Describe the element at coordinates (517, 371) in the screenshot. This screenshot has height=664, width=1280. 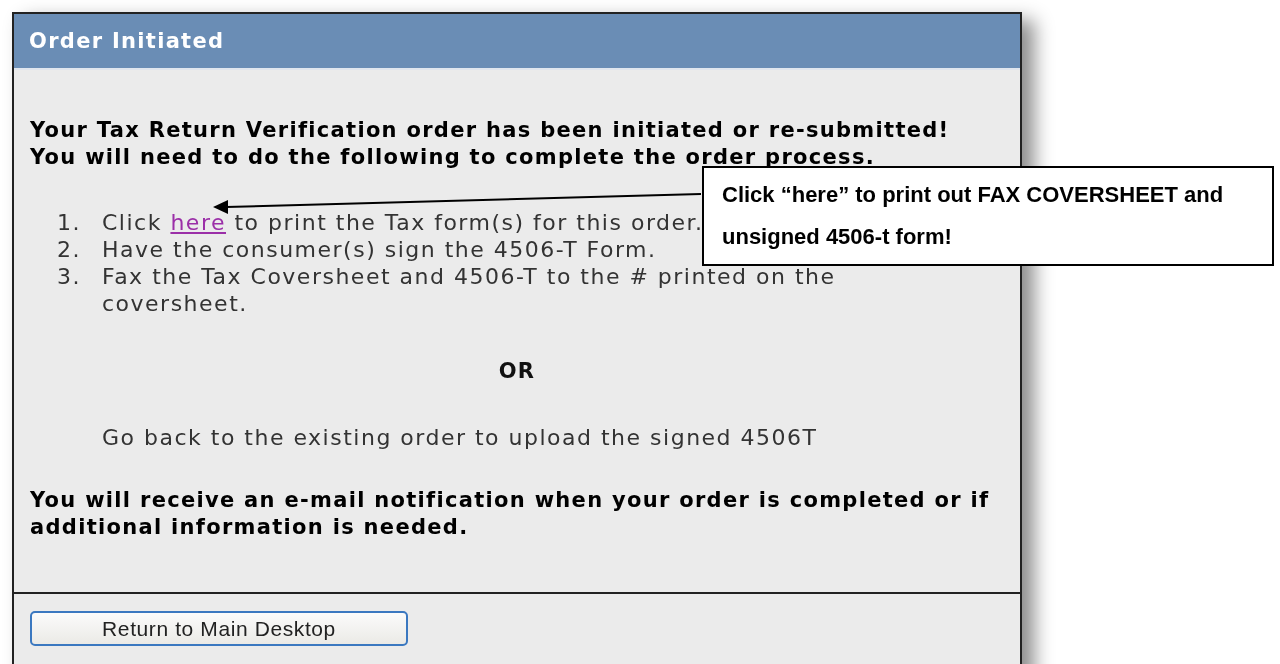
I see `or-label: OR` at that location.